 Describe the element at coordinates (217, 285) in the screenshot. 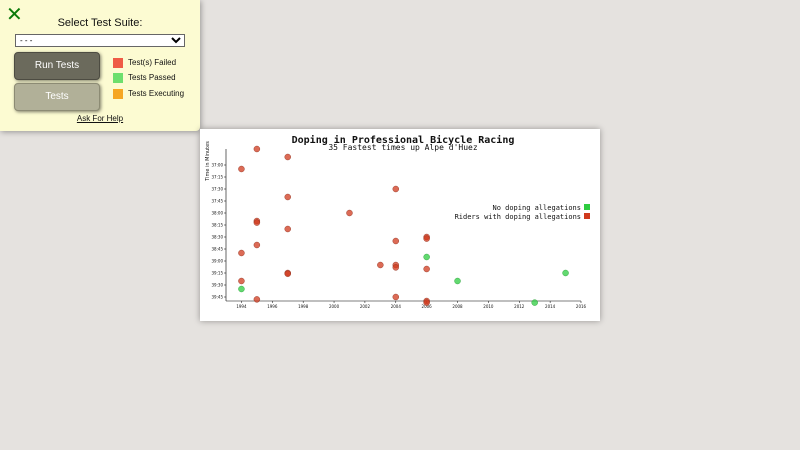

I see `y-tick-label: 39:30` at that location.